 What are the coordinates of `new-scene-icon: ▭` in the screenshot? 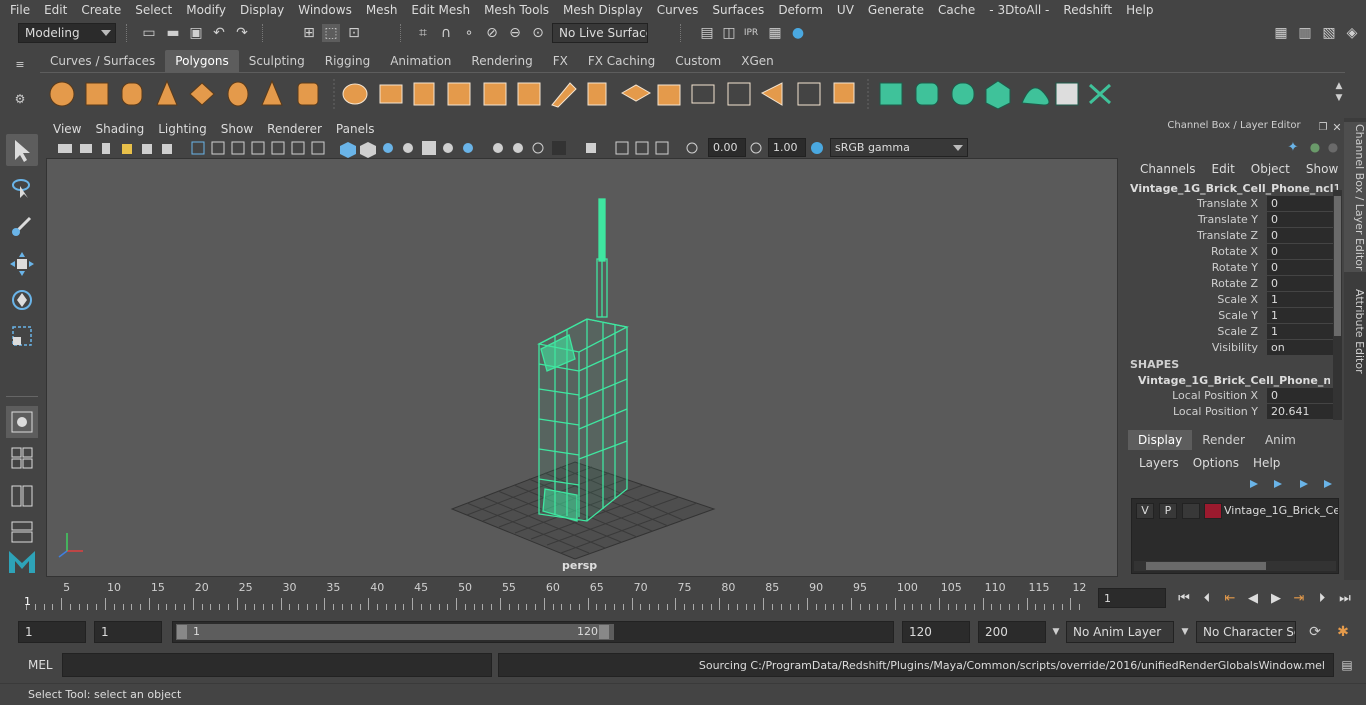 It's located at (149, 33).